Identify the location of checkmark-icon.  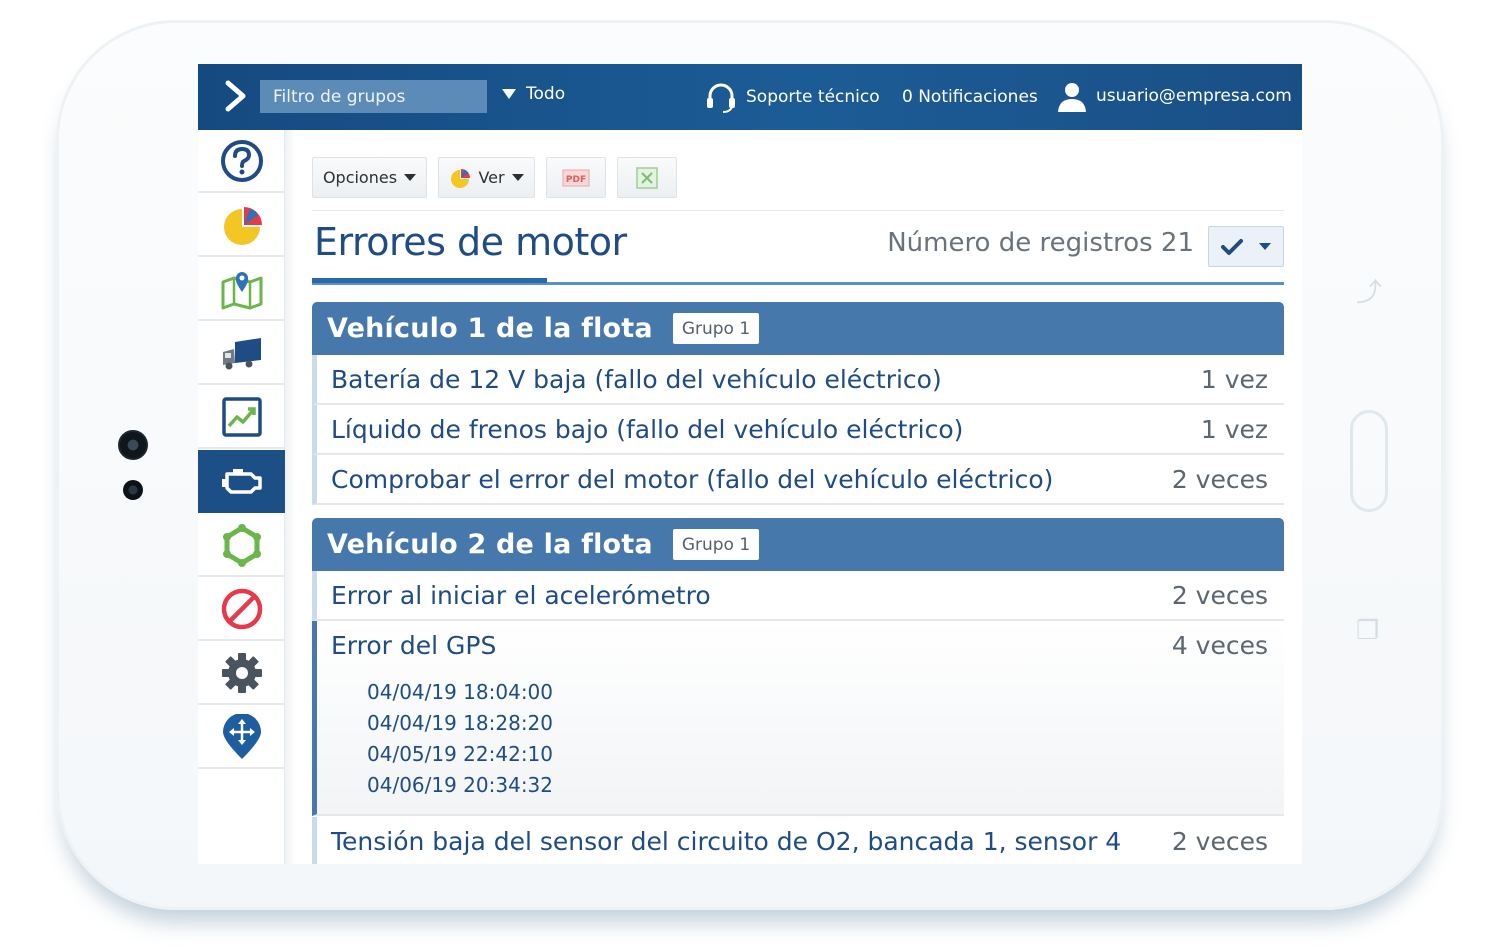
(1232, 246).